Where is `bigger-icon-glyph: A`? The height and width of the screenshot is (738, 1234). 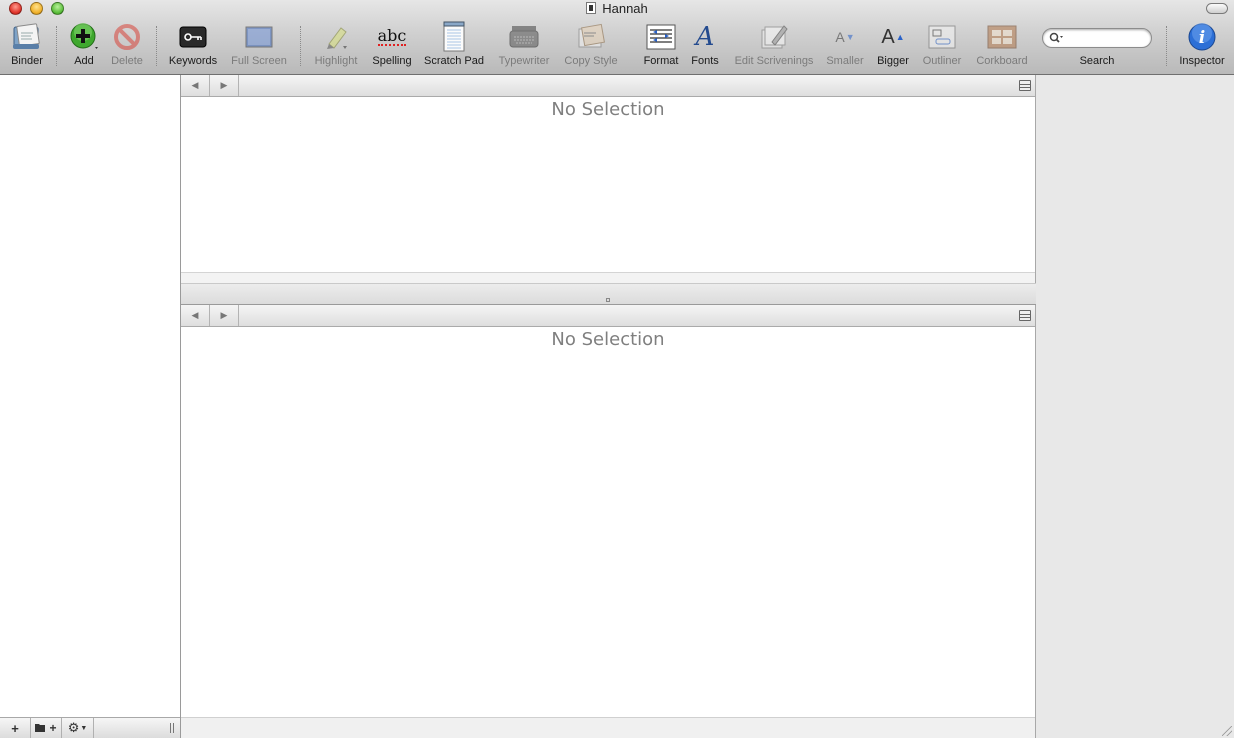
bigger-icon-glyph: A is located at coordinates (888, 36).